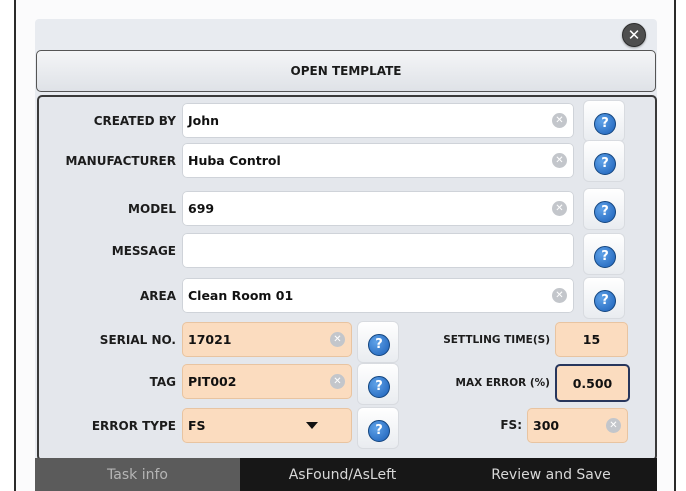  I want to click on fs-value: 300, so click(546, 425).